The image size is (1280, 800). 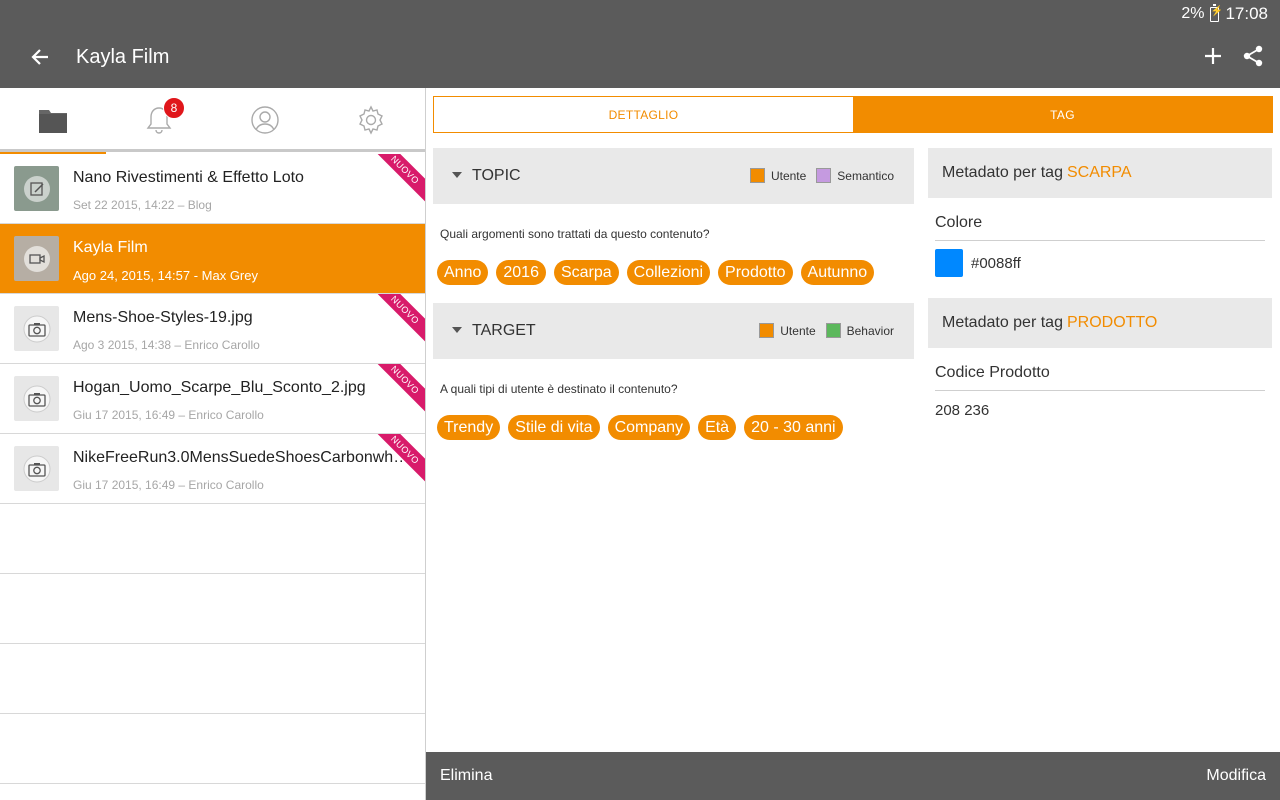 I want to click on nav-tabs: 8, so click(x=212, y=121).